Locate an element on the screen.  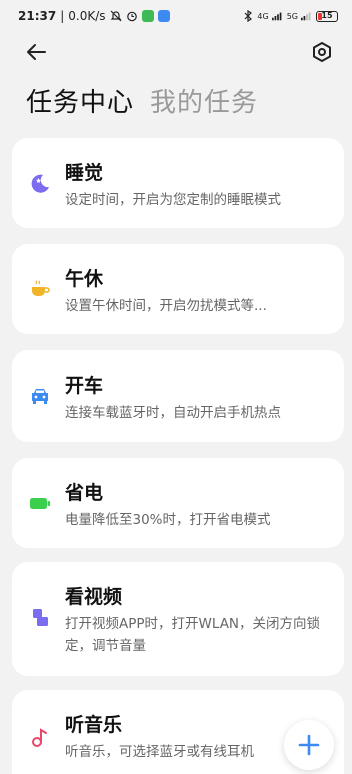
task-card-sleep: 睡觉 设定时间，开启为您定制的睡眠模式 is located at coordinates (178, 183).